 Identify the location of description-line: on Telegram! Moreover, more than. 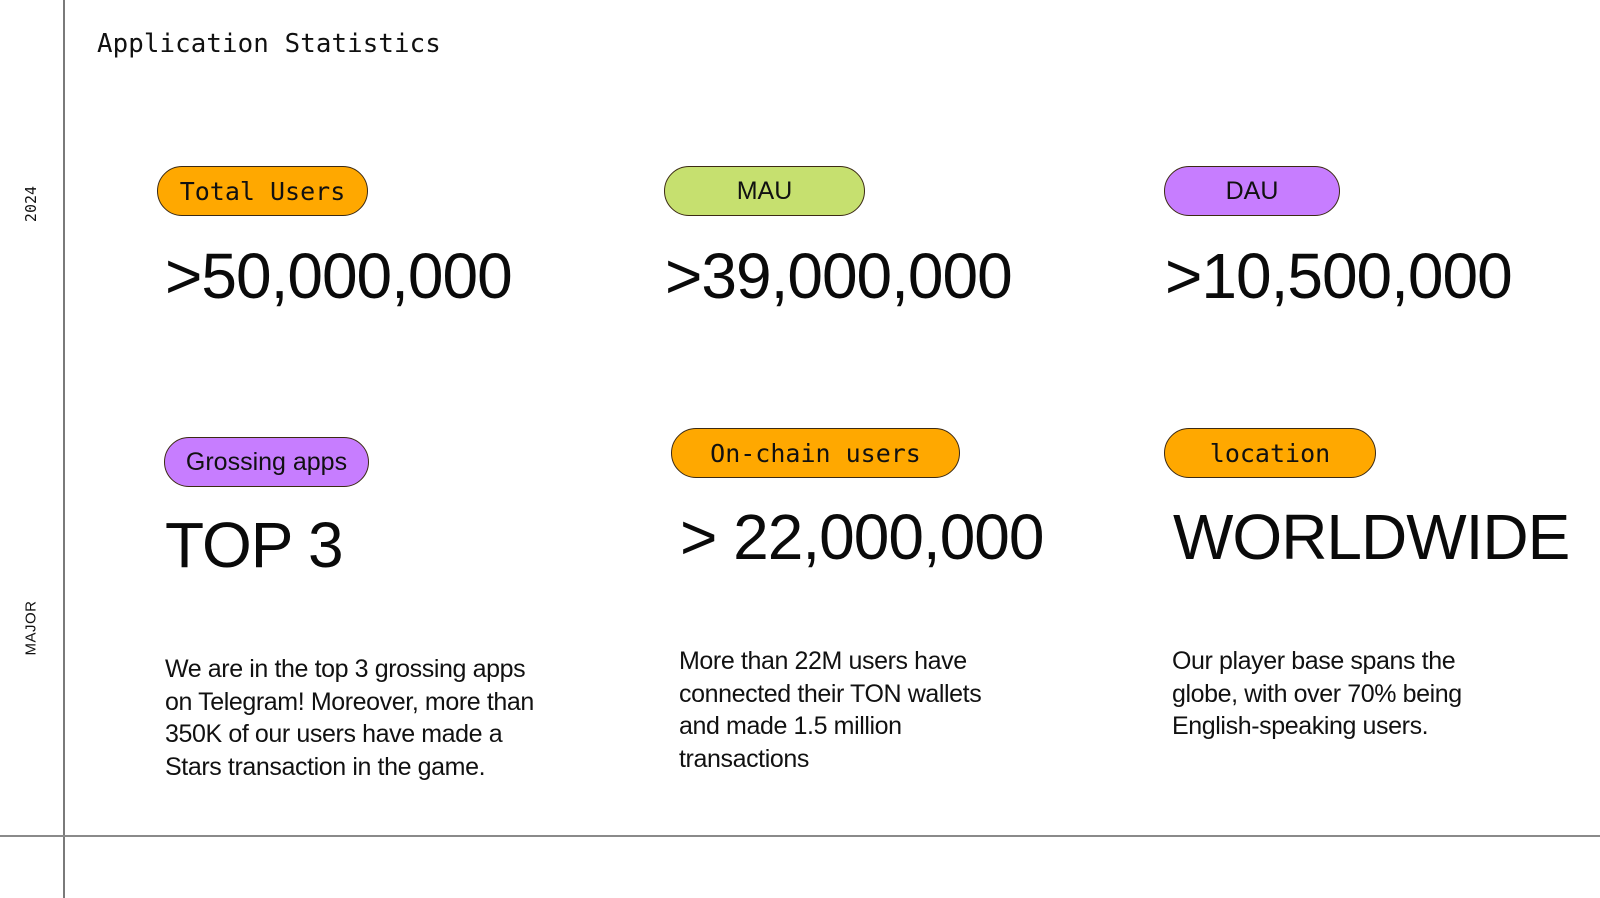
(349, 701).